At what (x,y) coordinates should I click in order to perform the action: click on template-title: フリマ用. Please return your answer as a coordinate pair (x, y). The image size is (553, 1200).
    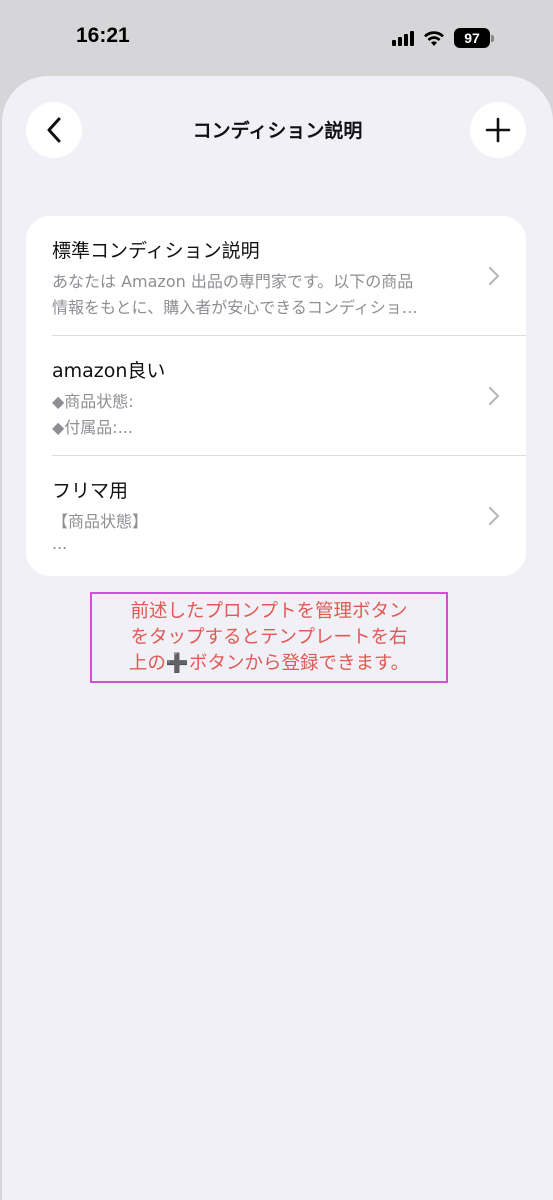
    Looking at the image, I should click on (90, 491).